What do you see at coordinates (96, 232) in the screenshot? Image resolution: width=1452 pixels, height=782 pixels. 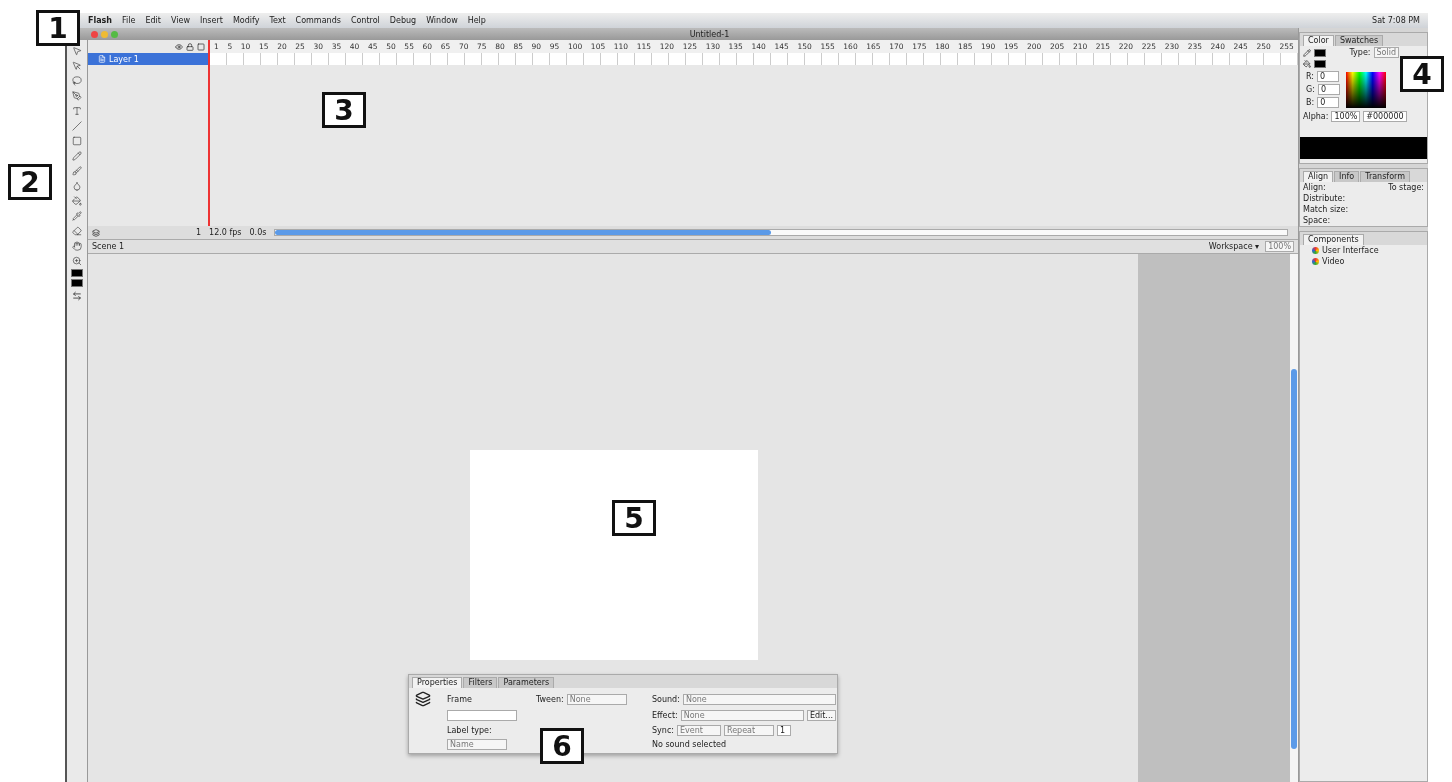 I see `layers-icon` at bounding box center [96, 232].